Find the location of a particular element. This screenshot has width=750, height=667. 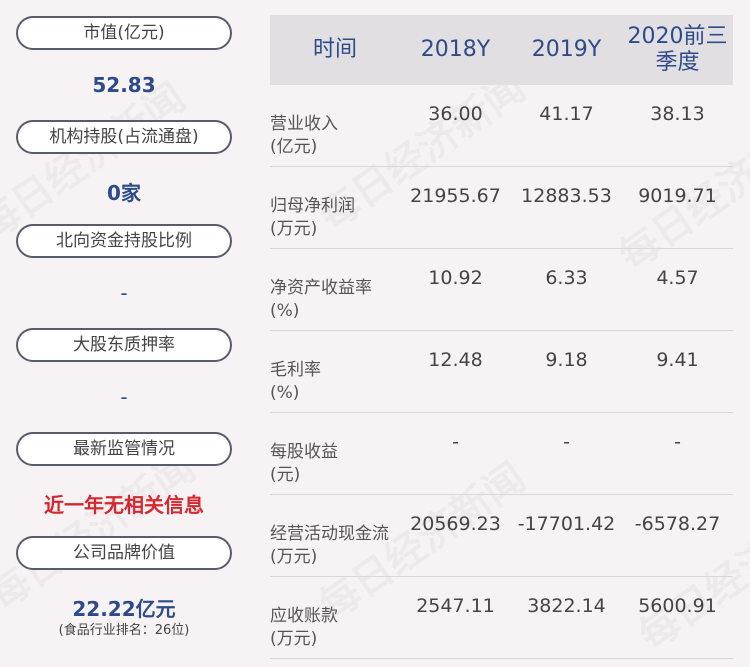

cell: 38.13 is located at coordinates (677, 114).